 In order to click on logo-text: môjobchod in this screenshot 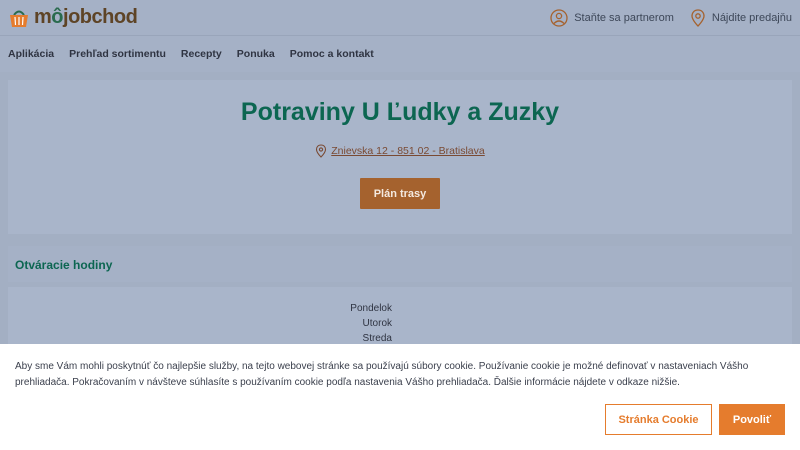, I will do `click(86, 17)`.